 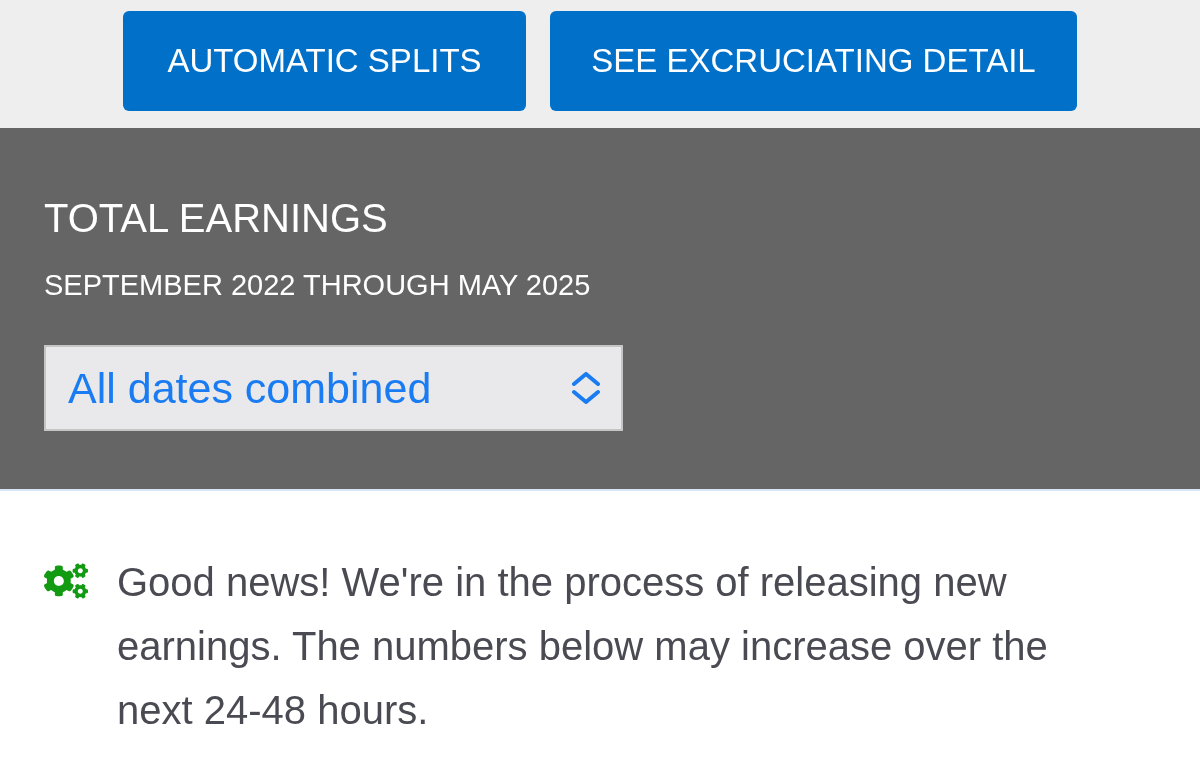 I want to click on date-select: All dates combined, so click(x=333, y=388).